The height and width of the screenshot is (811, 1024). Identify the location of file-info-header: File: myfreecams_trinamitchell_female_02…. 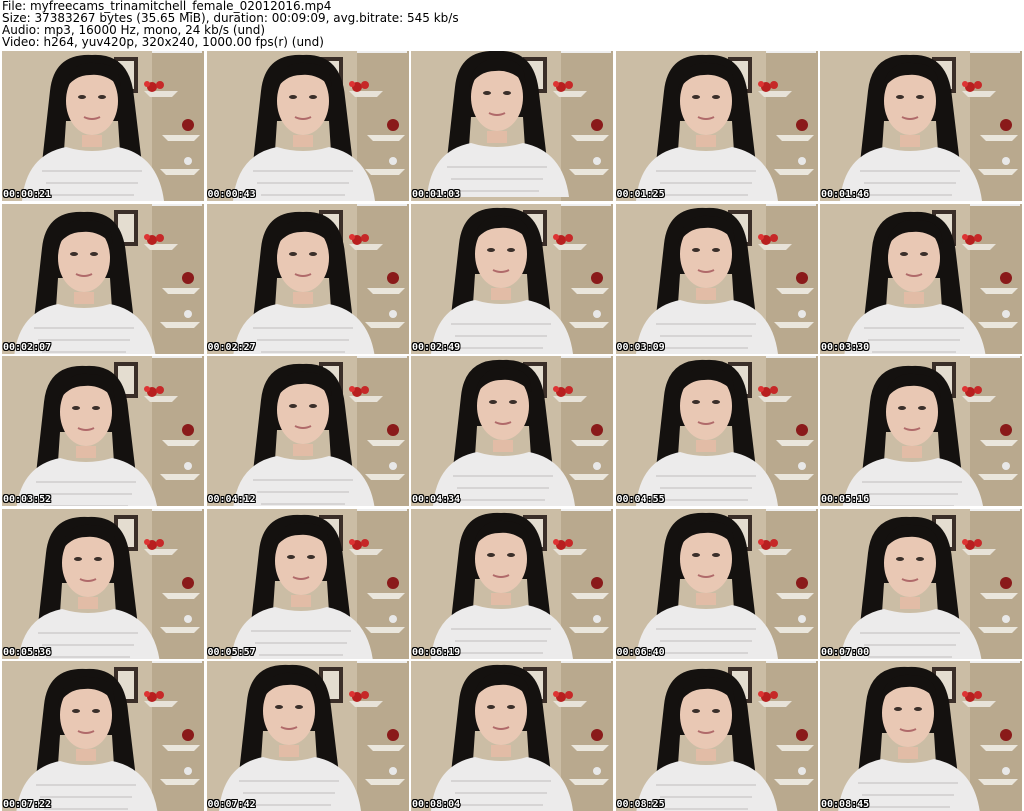
(512, 25).